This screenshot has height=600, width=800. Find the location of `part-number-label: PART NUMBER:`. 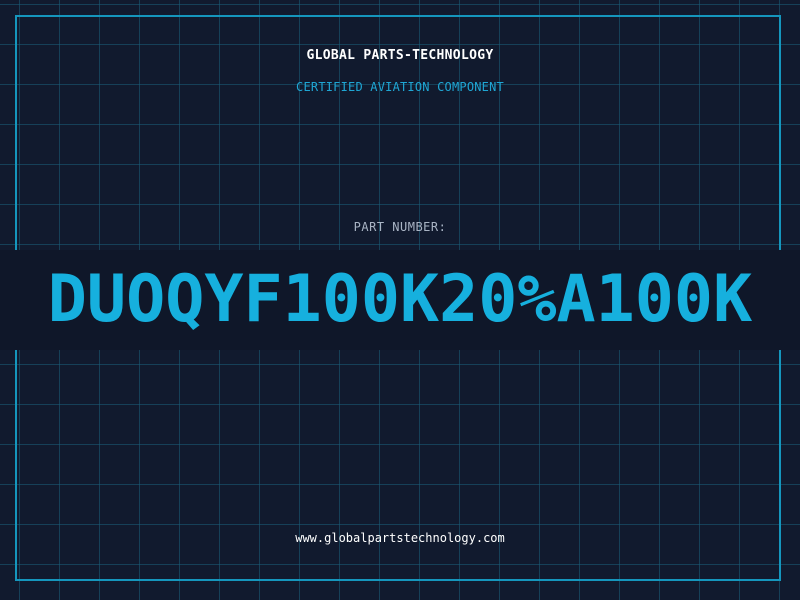

part-number-label: PART NUMBER: is located at coordinates (400, 227).